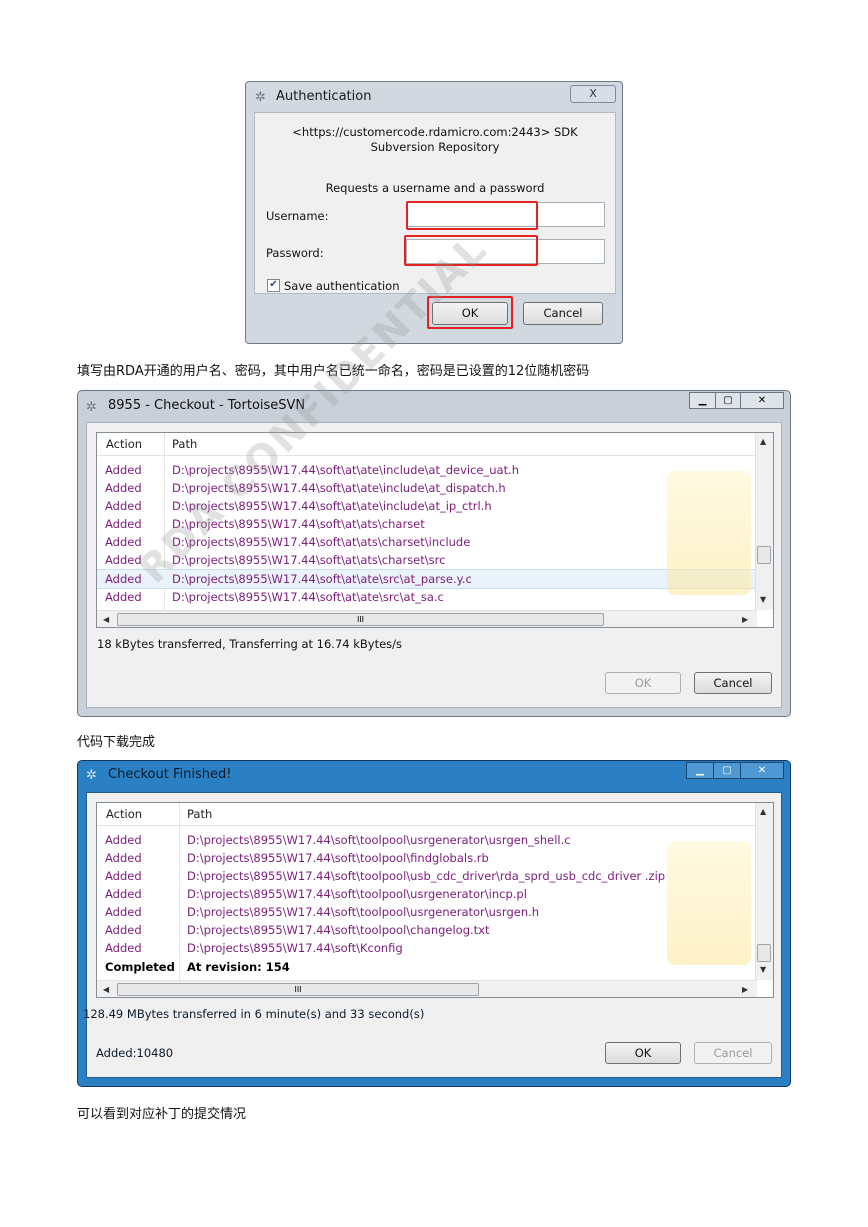 This screenshot has height=1227, width=868. What do you see at coordinates (427, 967) in the screenshot?
I see `completed-row: Completed At revision: 154` at bounding box center [427, 967].